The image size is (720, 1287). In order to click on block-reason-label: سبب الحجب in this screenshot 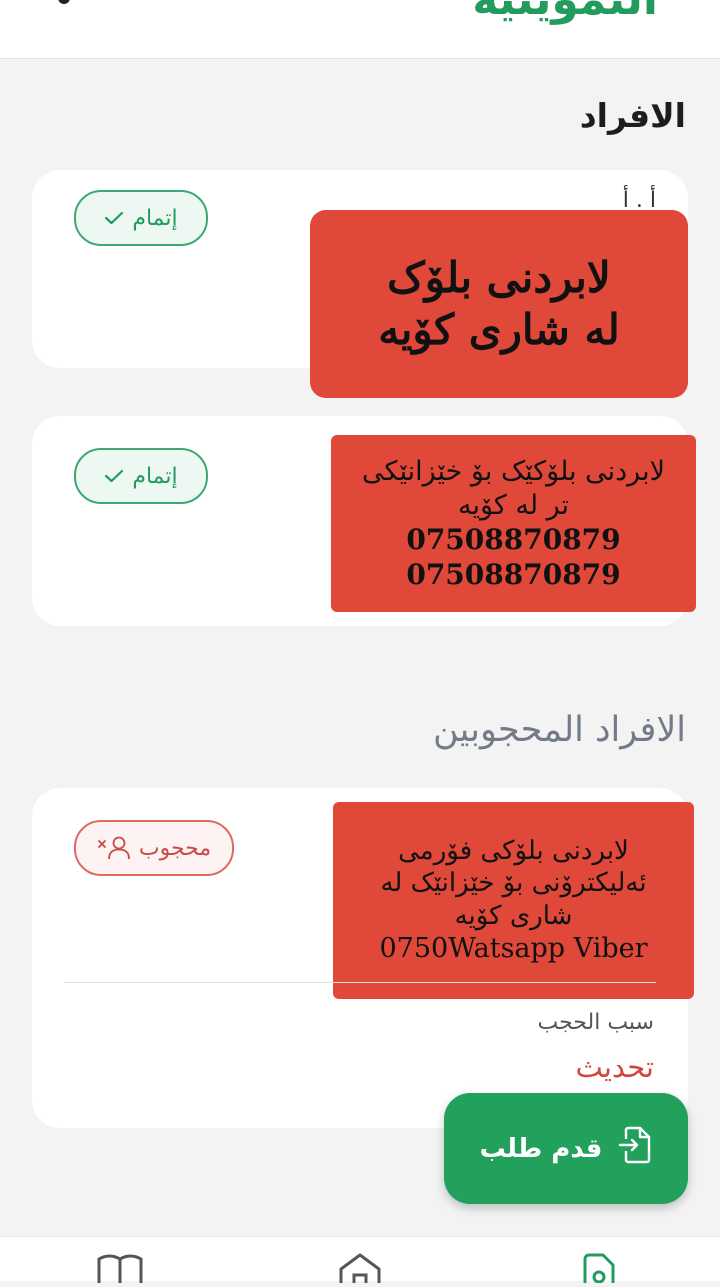, I will do `click(596, 1022)`.